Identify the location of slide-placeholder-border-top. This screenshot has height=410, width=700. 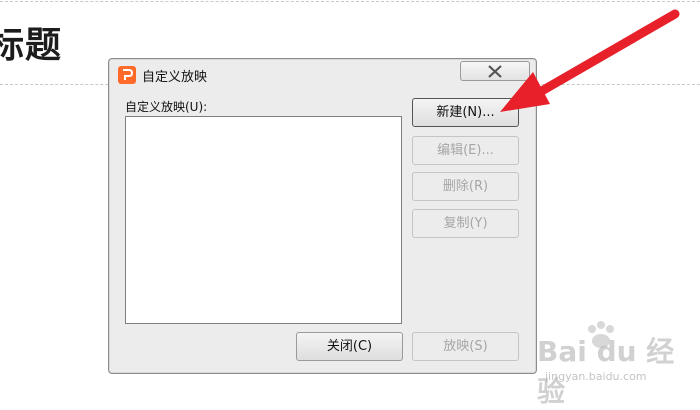
(350, 1).